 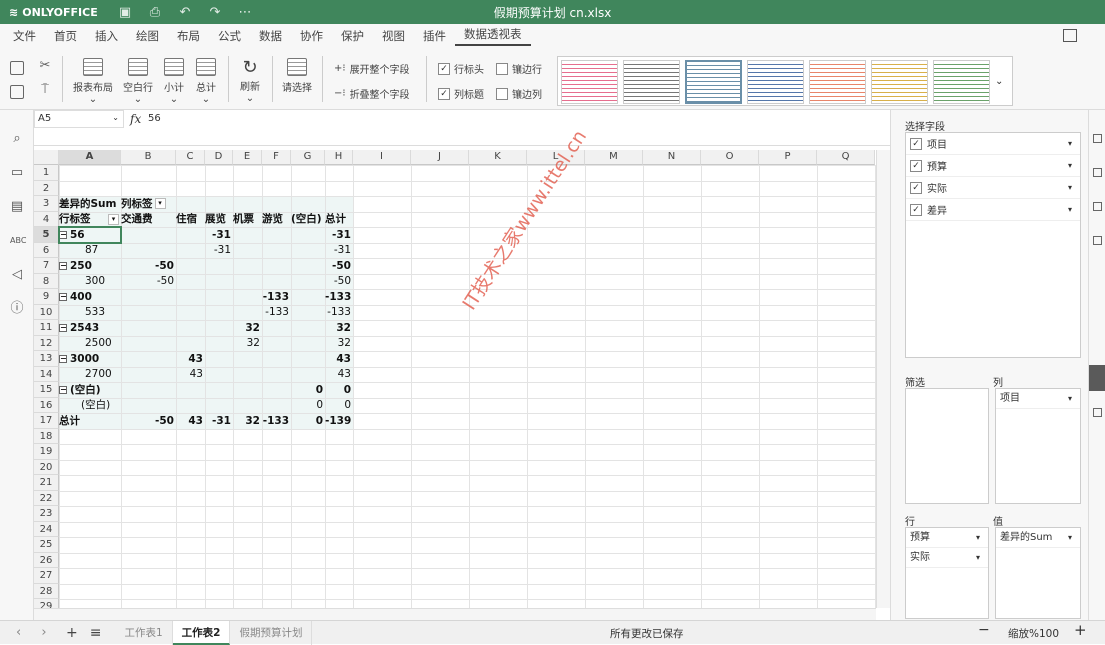 I want to click on zoom-out-button: −, so click(x=984, y=630).